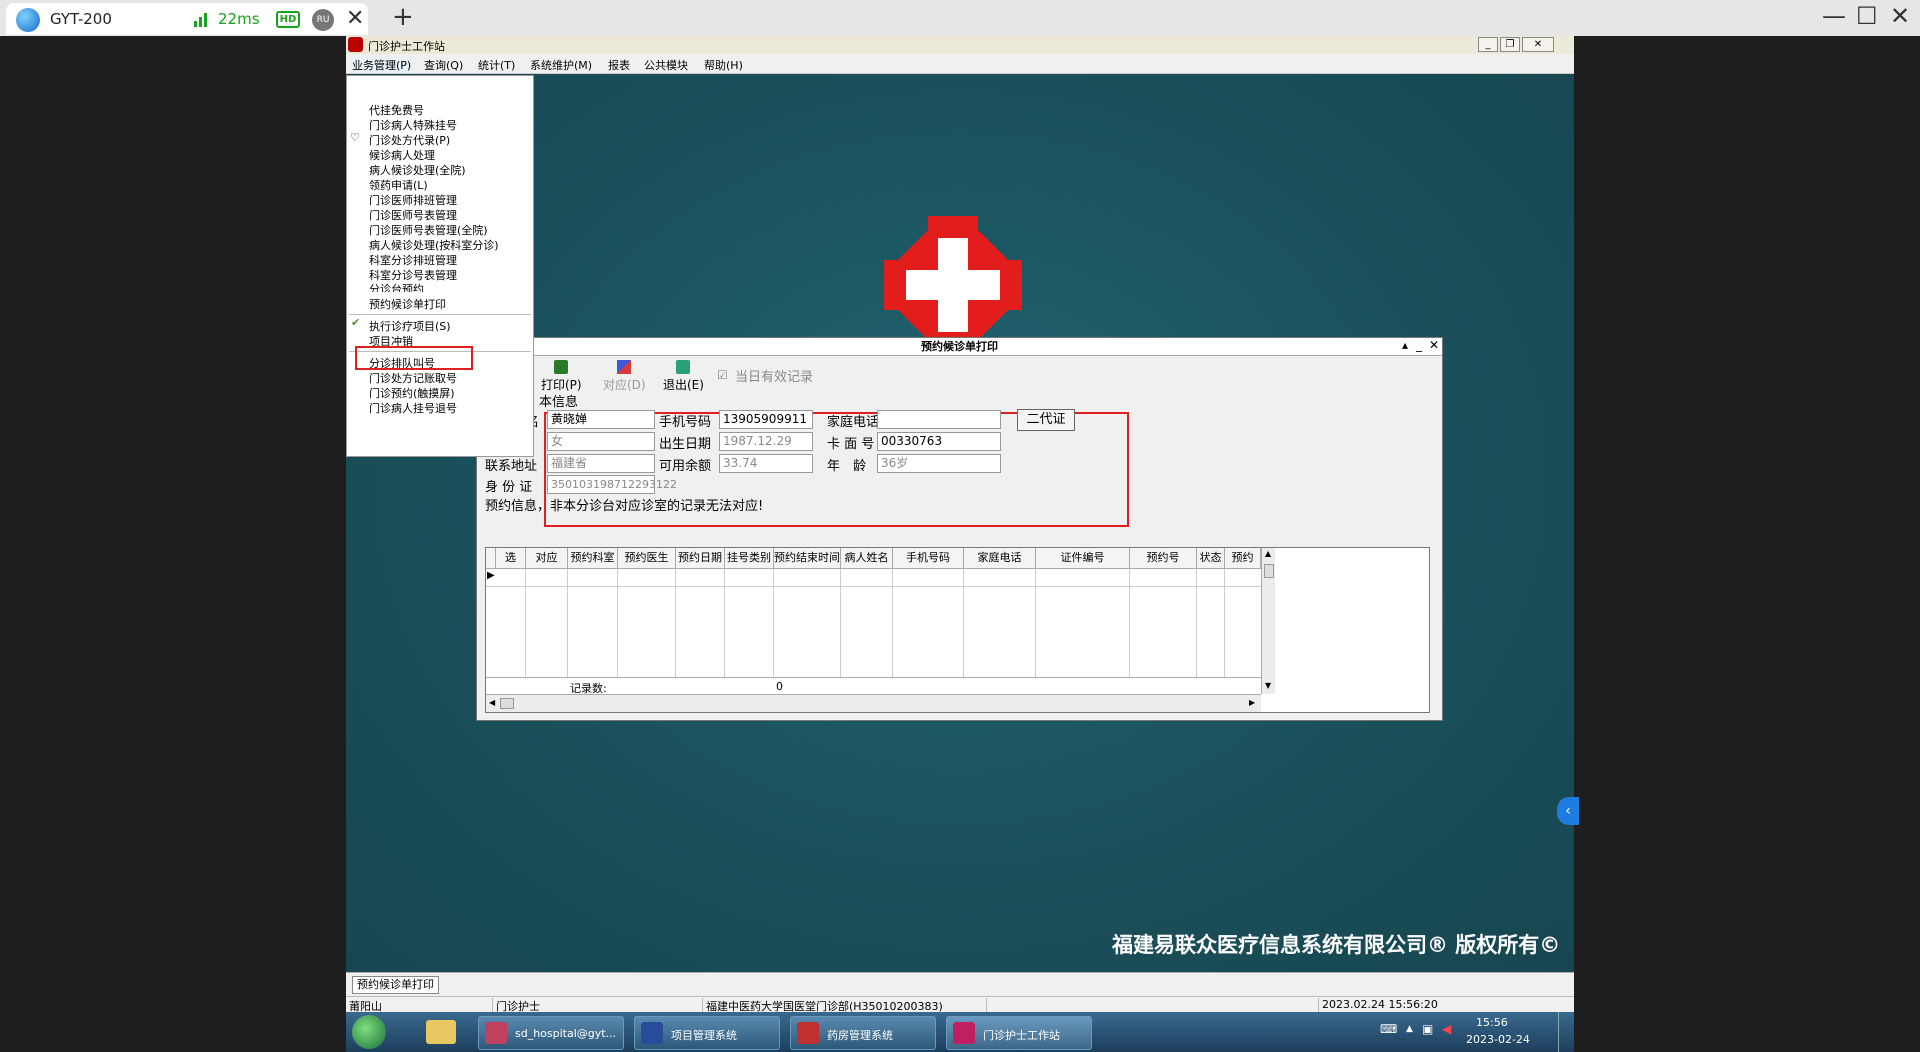 Image resolution: width=1920 pixels, height=1052 pixels. What do you see at coordinates (1243, 558) in the screenshot?
I see `column-header: 预约` at bounding box center [1243, 558].